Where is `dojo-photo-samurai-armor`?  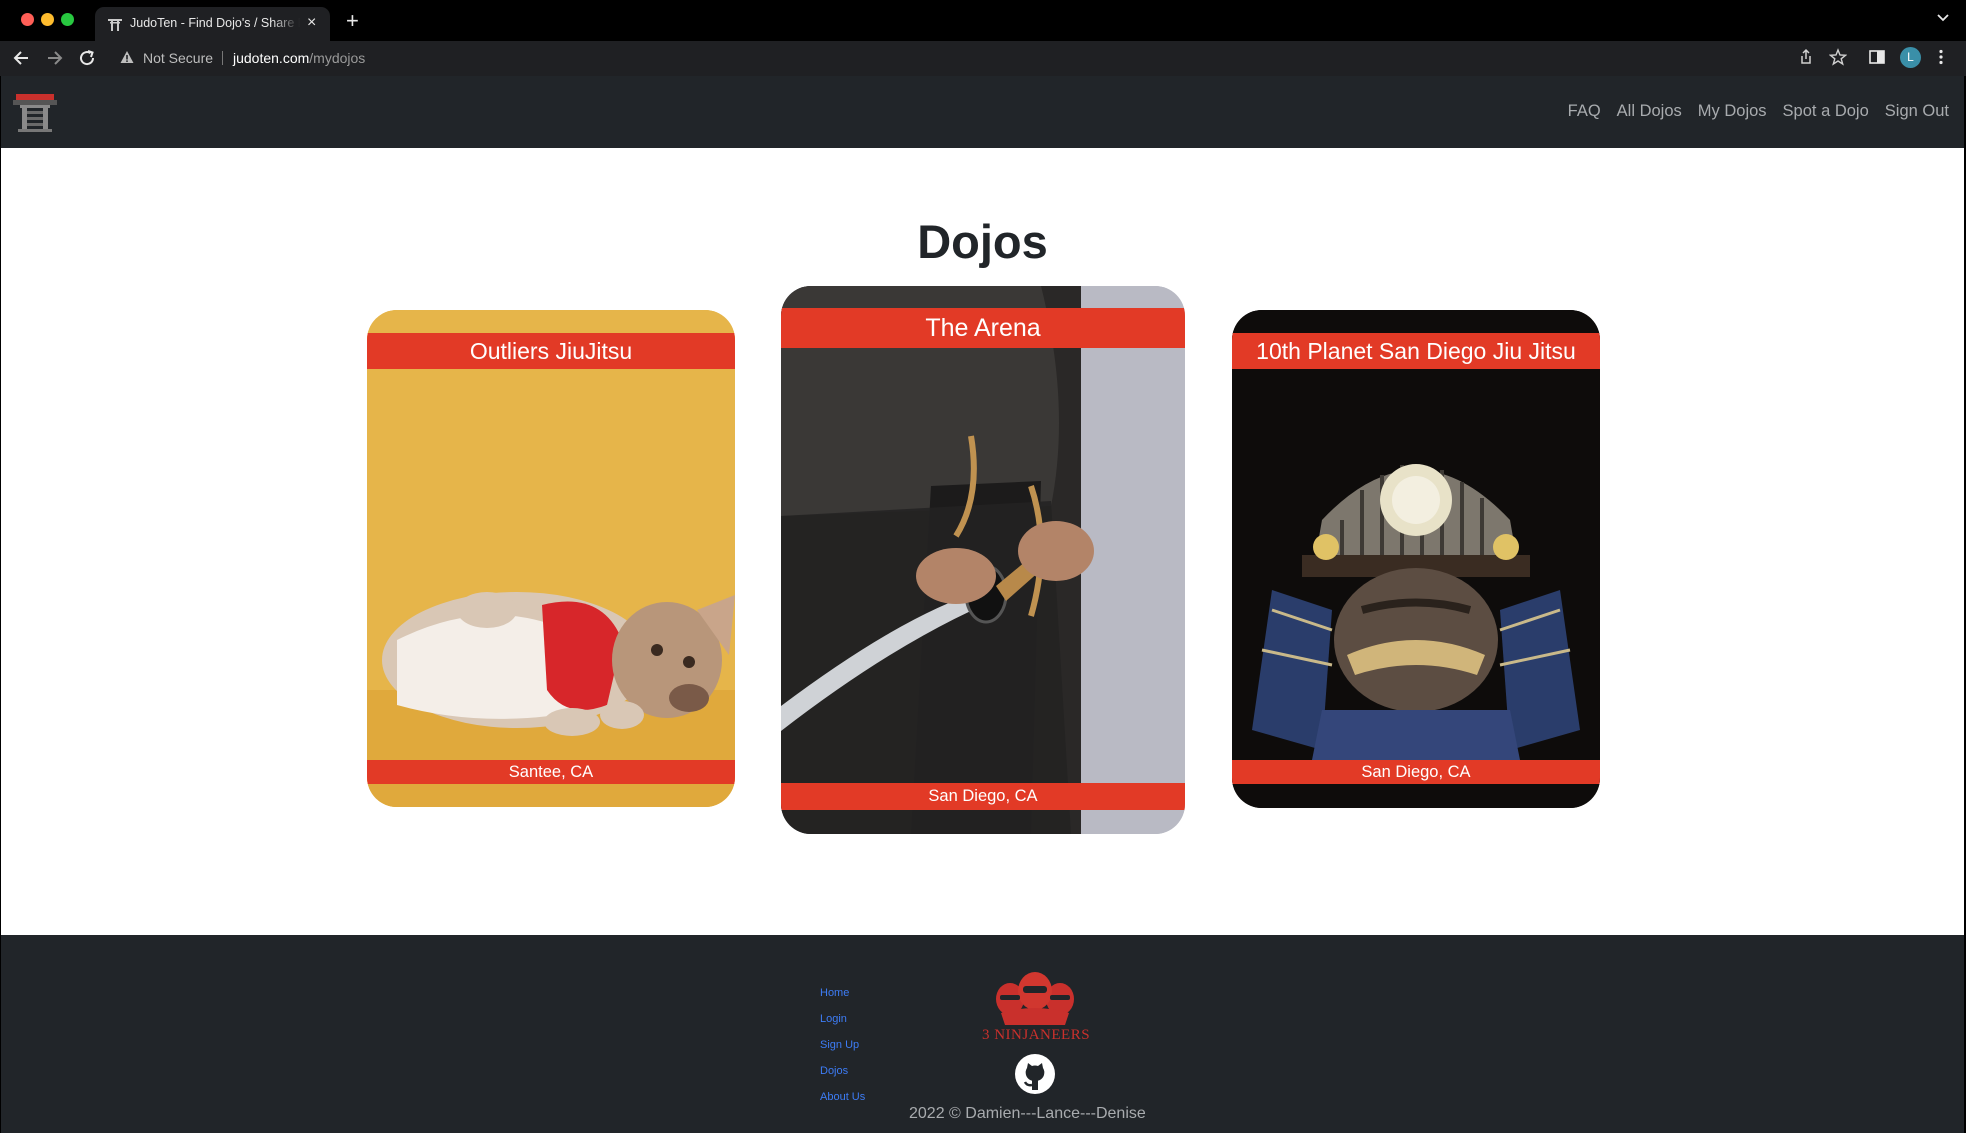 dojo-photo-samurai-armor is located at coordinates (1416, 559).